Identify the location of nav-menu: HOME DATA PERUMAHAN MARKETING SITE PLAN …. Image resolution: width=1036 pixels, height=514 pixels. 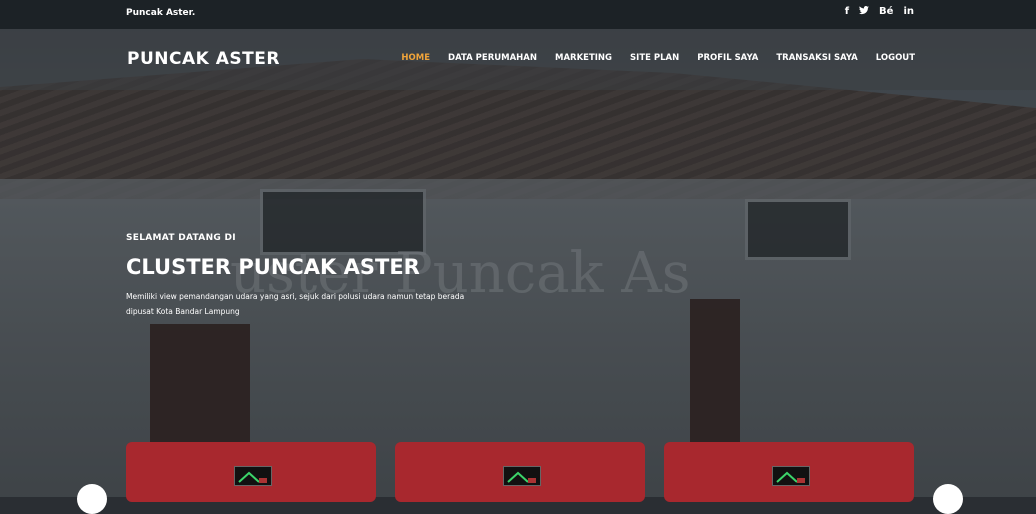
(658, 58).